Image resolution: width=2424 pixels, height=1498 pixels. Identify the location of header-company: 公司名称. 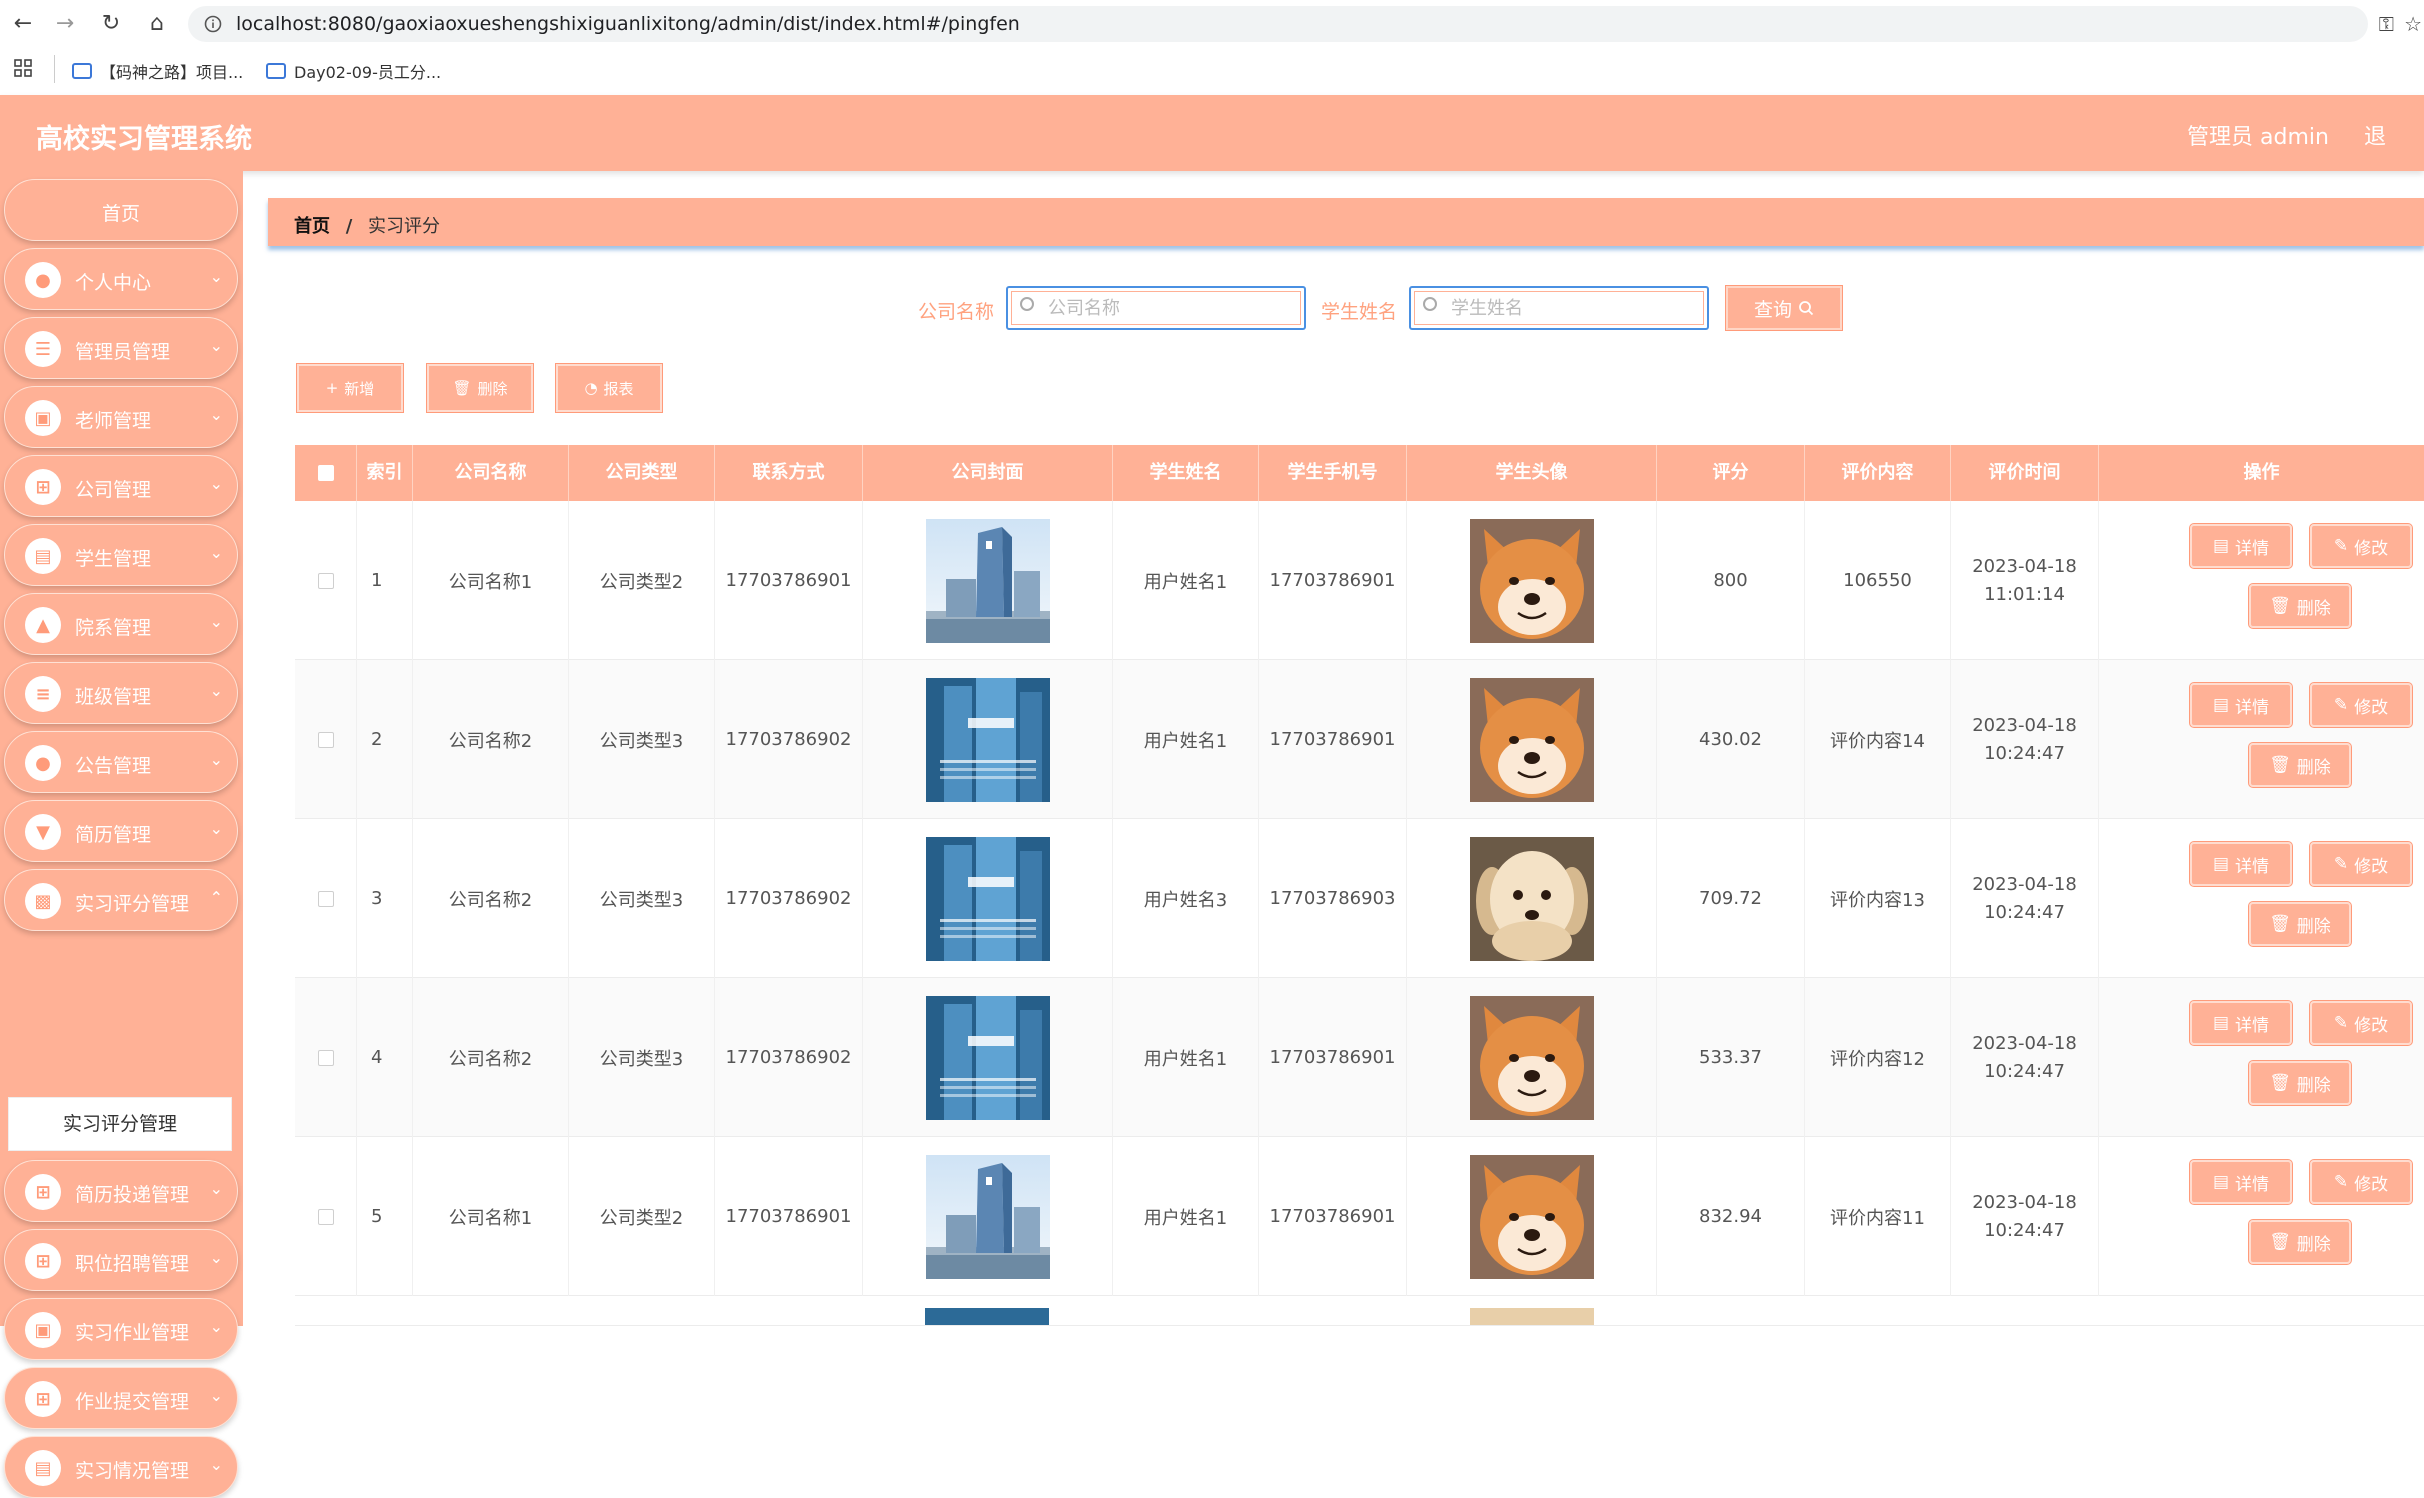
(491, 473).